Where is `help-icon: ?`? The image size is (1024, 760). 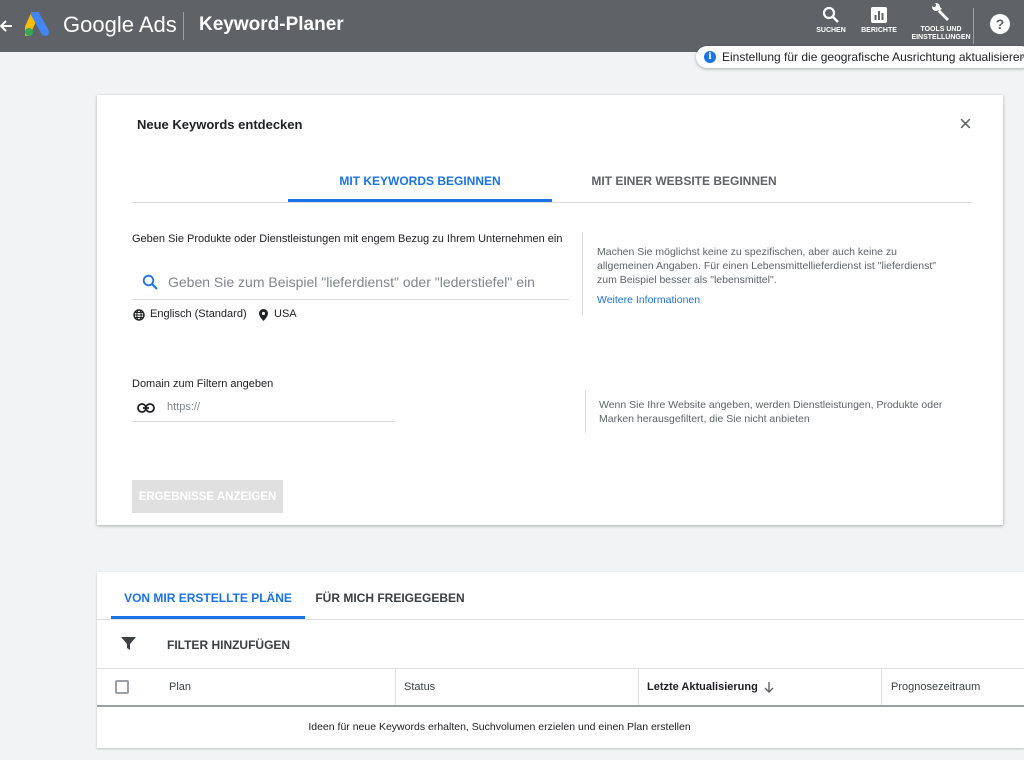
help-icon: ? is located at coordinates (1000, 24).